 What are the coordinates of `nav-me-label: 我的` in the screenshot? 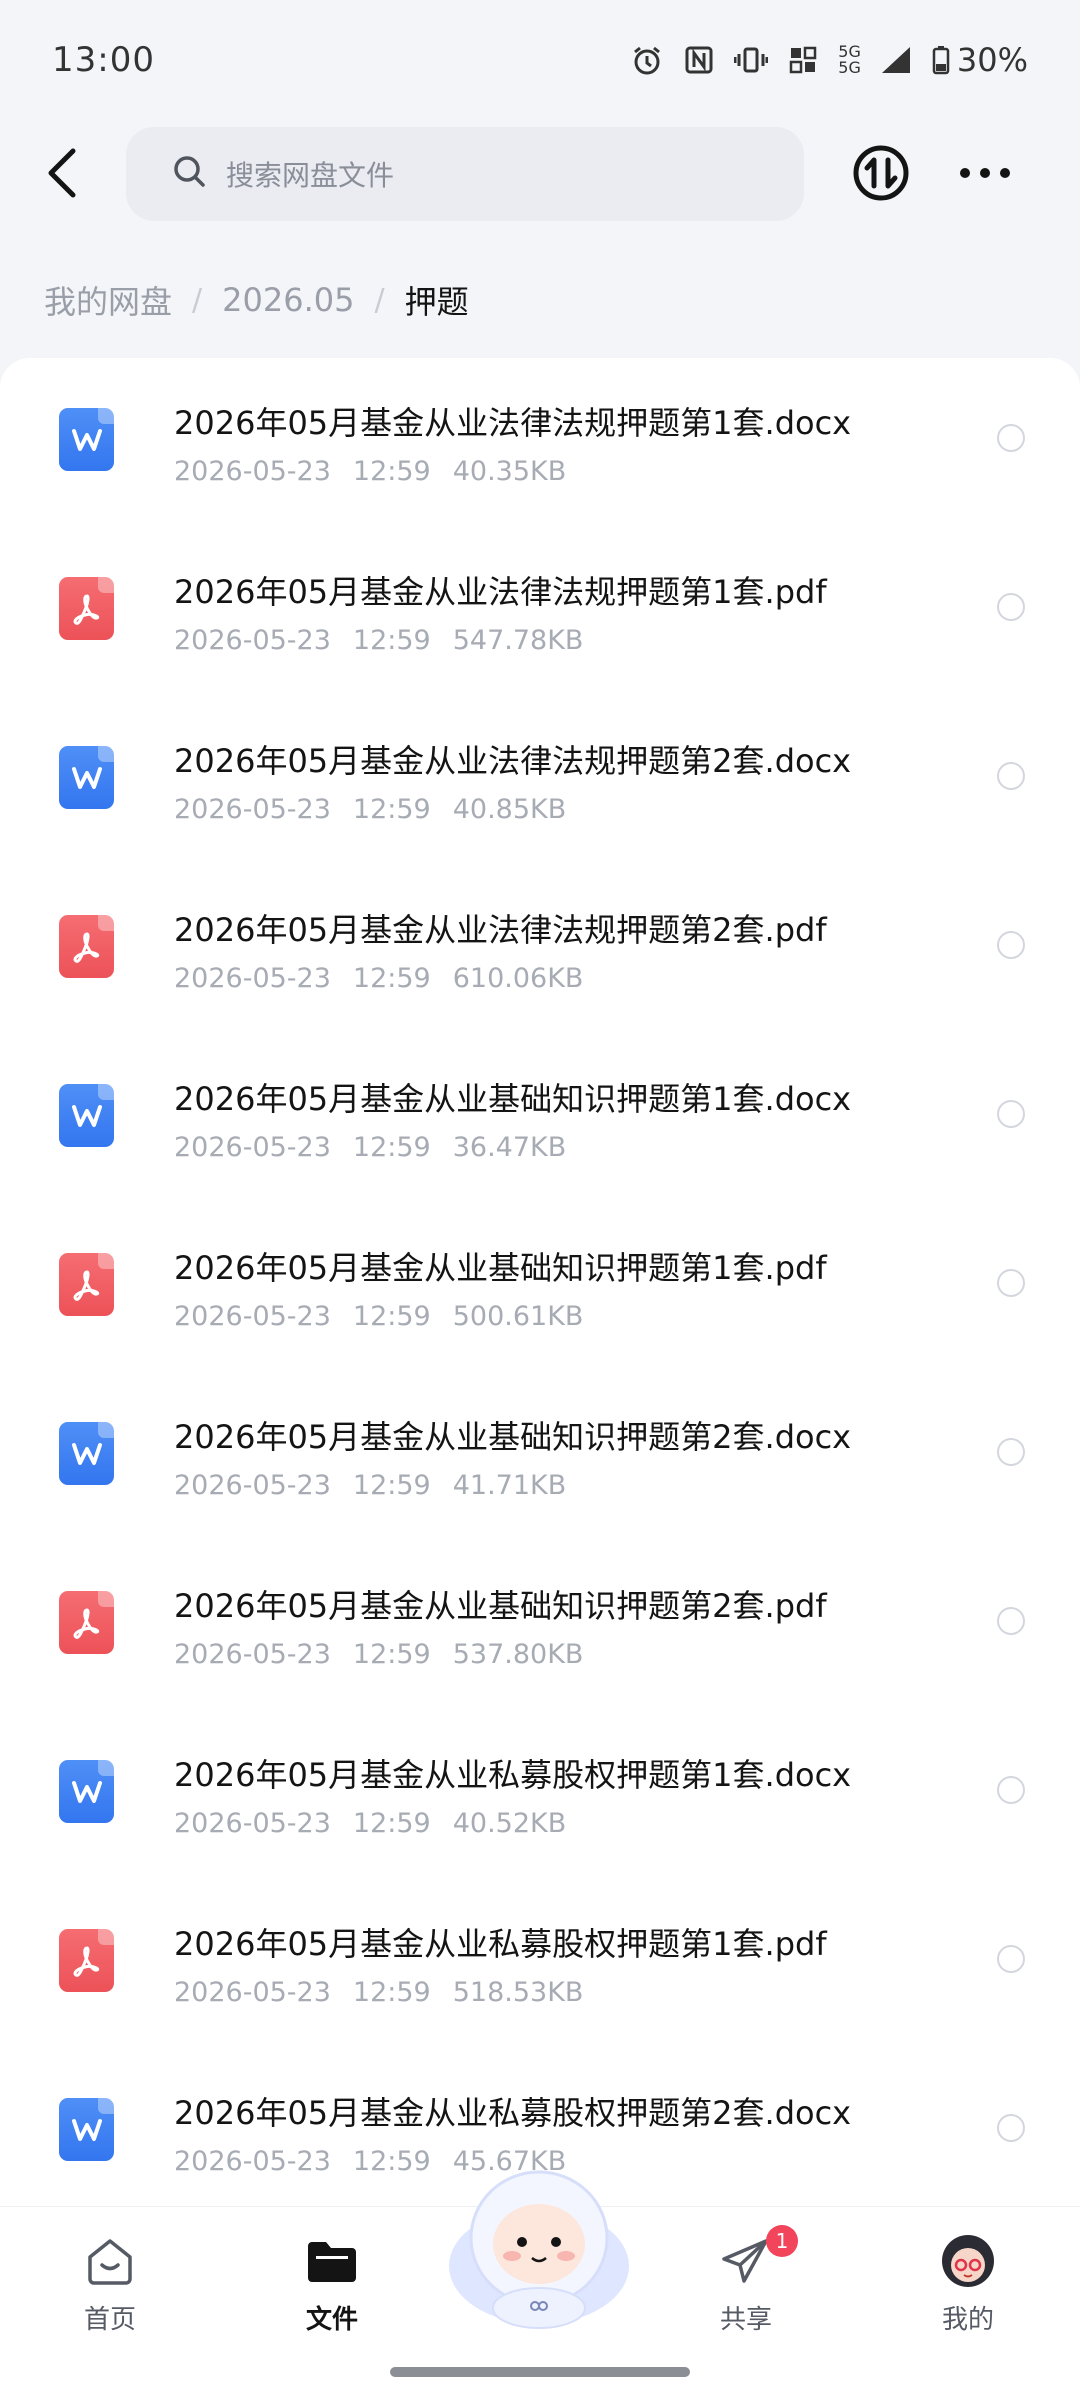 It's located at (967, 2320).